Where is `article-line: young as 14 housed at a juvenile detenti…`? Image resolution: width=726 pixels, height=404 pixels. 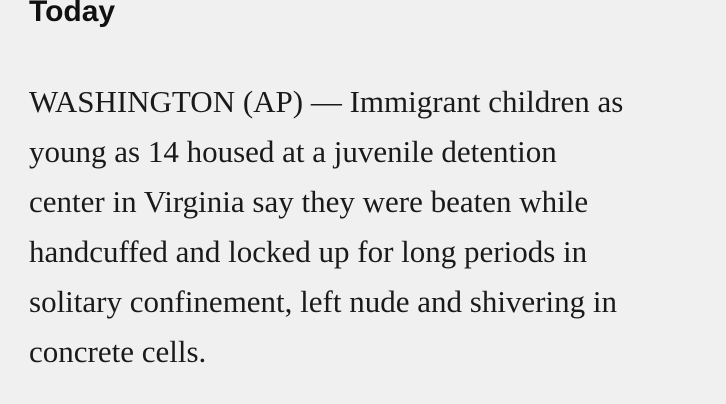
article-line: young as 14 housed at a juvenile detenti… is located at coordinates (293, 151).